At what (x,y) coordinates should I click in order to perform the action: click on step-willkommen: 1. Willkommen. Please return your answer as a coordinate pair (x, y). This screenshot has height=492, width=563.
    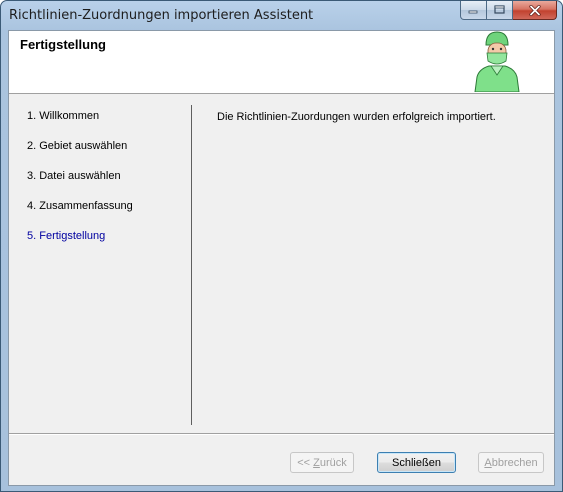
    Looking at the image, I should click on (63, 116).